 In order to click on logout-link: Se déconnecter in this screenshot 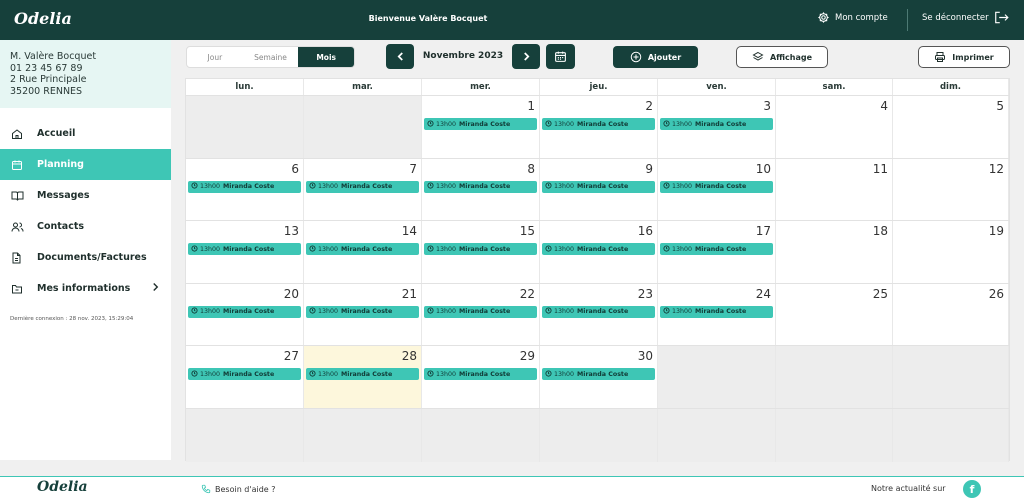, I will do `click(965, 17)`.